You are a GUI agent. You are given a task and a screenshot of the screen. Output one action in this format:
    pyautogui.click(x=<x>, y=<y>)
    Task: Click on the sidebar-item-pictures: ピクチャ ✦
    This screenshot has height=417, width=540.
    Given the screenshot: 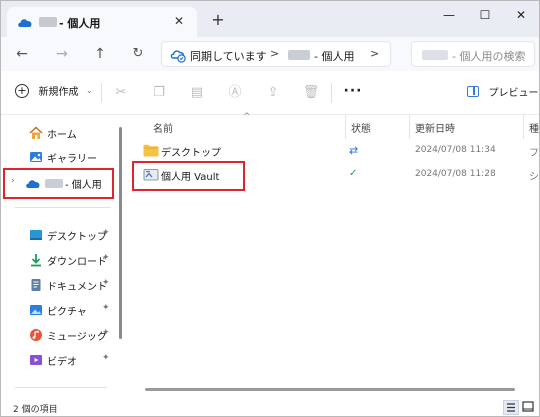 What is the action you would take?
    pyautogui.click(x=58, y=310)
    